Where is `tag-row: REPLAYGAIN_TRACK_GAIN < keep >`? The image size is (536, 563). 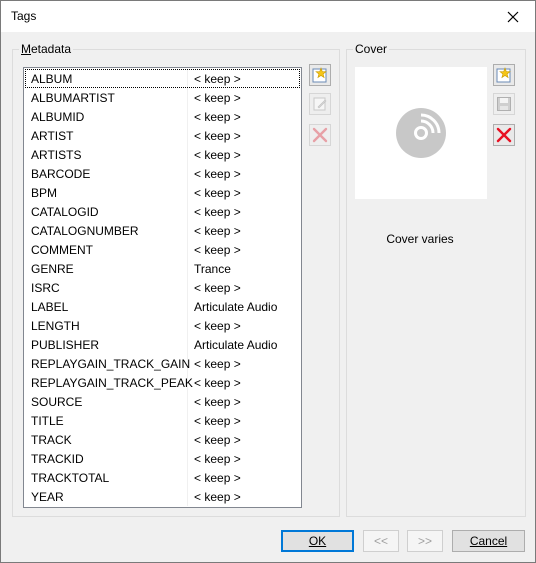 tag-row: REPLAYGAIN_TRACK_GAIN < keep > is located at coordinates (162, 363).